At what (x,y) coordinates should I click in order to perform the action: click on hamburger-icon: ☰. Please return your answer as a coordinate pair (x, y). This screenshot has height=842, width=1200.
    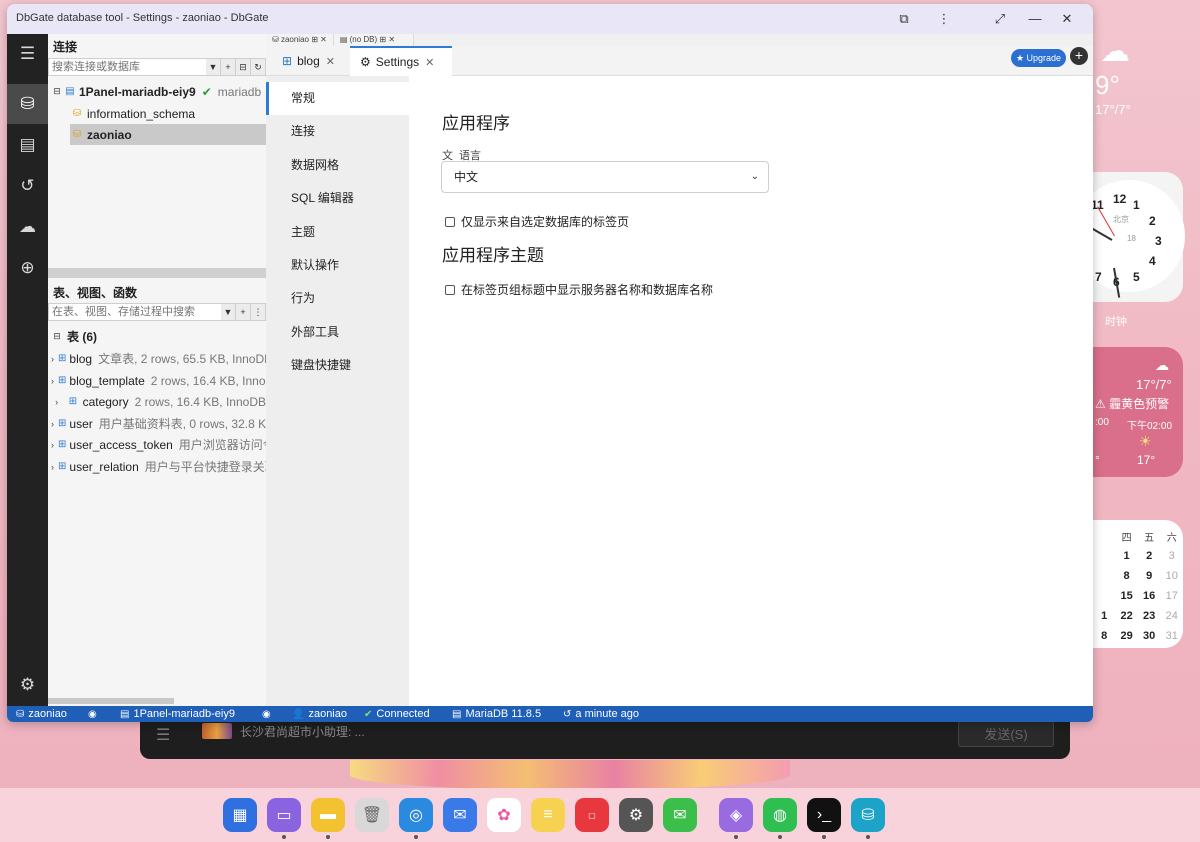
    Looking at the image, I should click on (27, 54).